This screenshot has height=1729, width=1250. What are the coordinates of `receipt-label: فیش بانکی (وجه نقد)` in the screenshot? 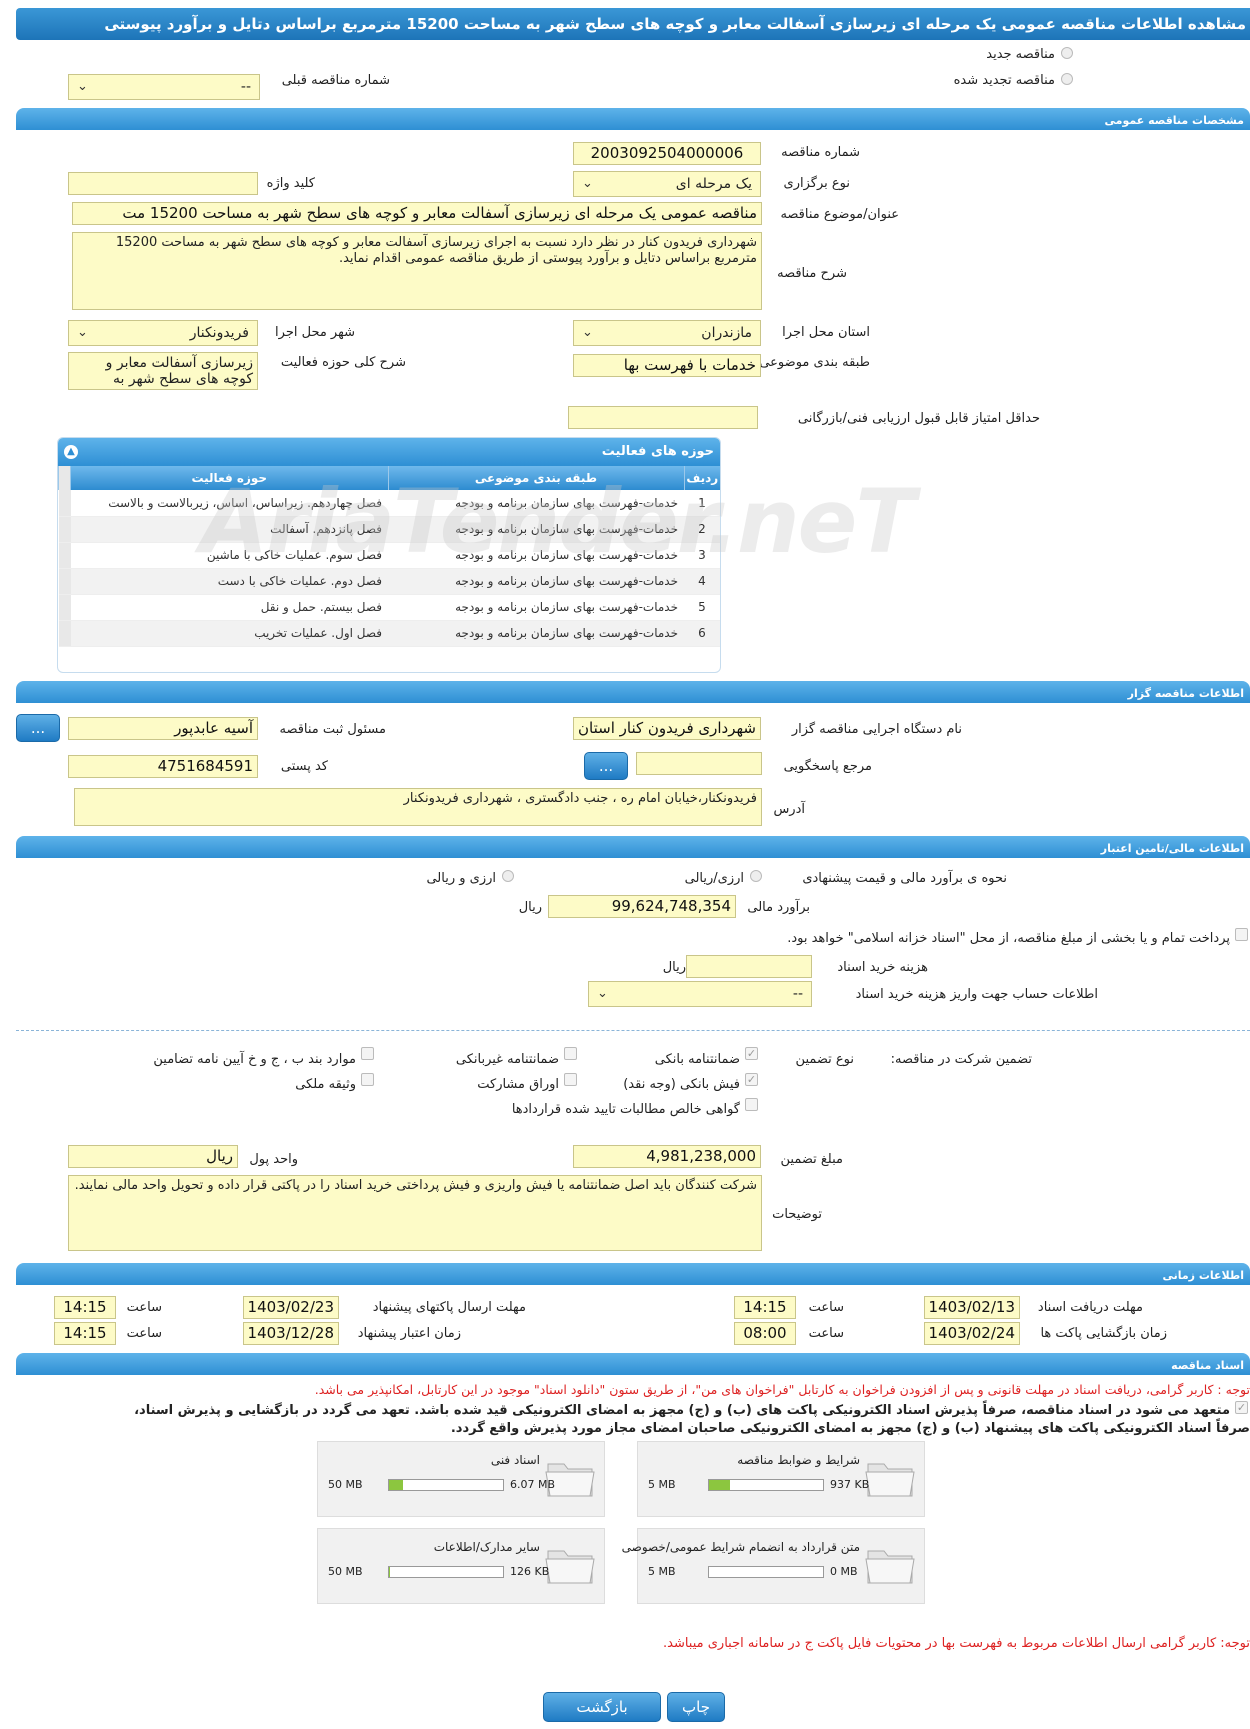 It's located at (681, 1084).